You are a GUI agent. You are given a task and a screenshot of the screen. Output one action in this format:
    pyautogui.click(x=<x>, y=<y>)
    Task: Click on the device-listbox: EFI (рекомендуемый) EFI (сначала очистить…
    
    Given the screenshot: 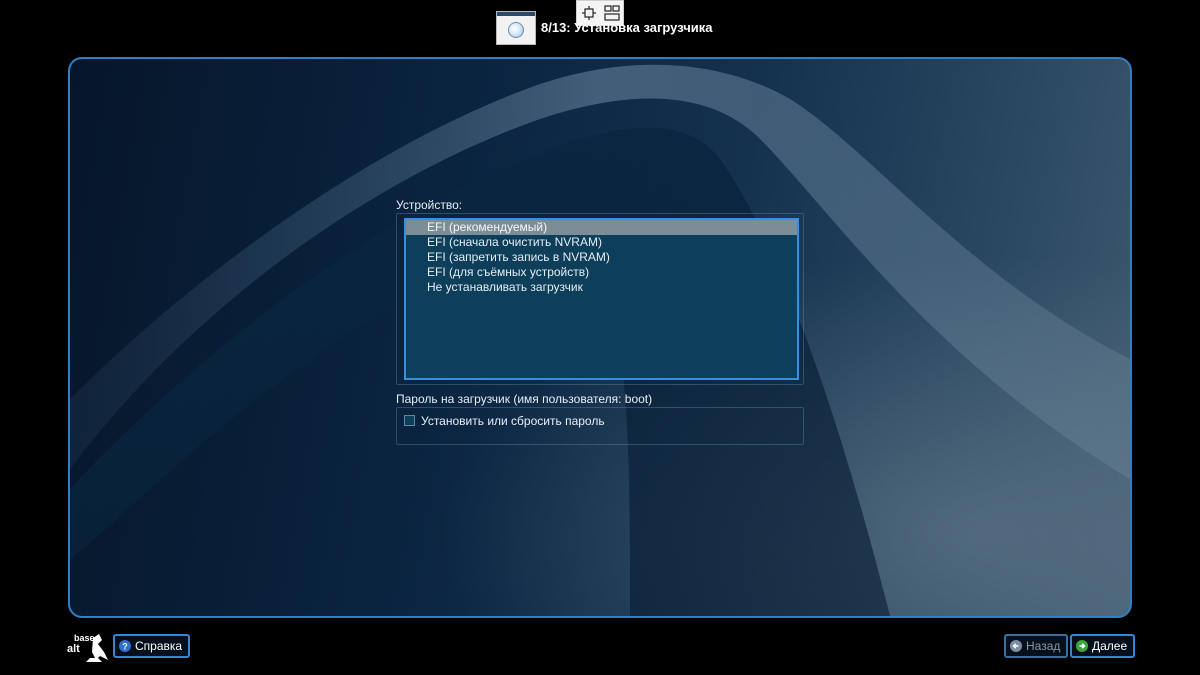 What is the action you would take?
    pyautogui.click(x=601, y=299)
    